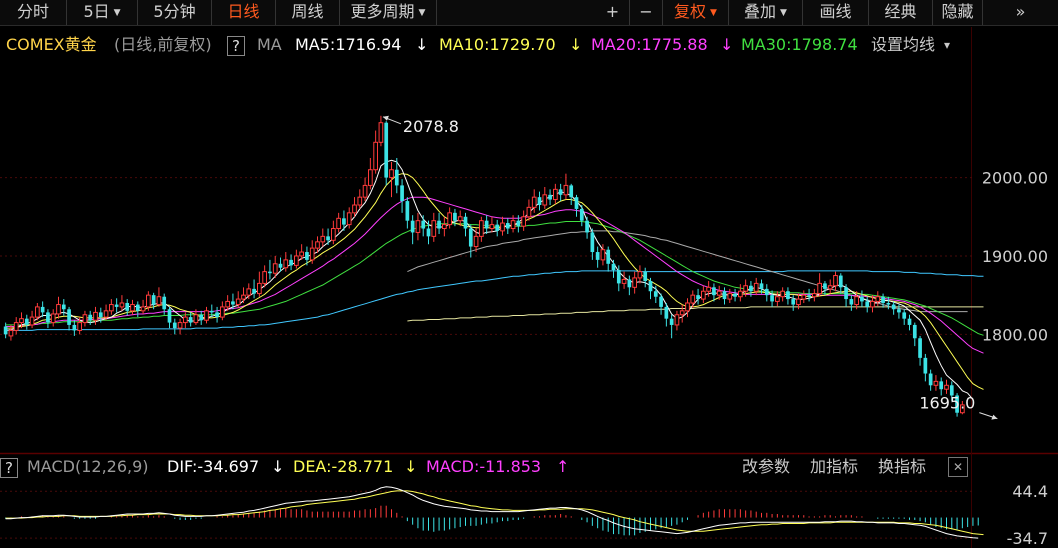 This screenshot has height=548, width=1058. What do you see at coordinates (834, 467) in the screenshot?
I see `add-indicator-button: 加指标` at bounding box center [834, 467].